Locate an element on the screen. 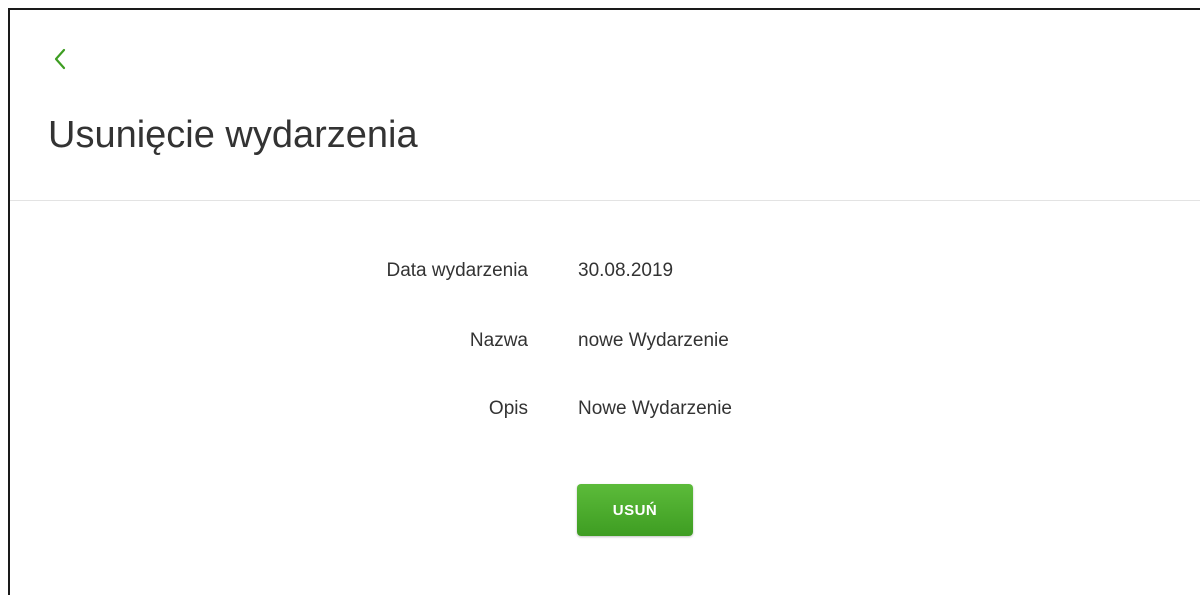 Image resolution: width=1200 pixels, height=595 pixels. page-title: Usunięcie wydarzenia is located at coordinates (233, 135).